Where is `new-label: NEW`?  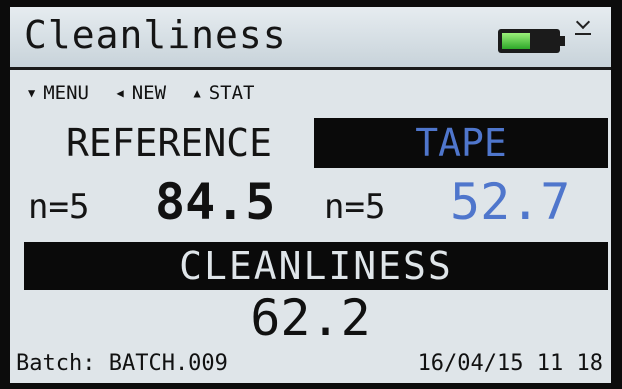
new-label: NEW is located at coordinates (149, 93).